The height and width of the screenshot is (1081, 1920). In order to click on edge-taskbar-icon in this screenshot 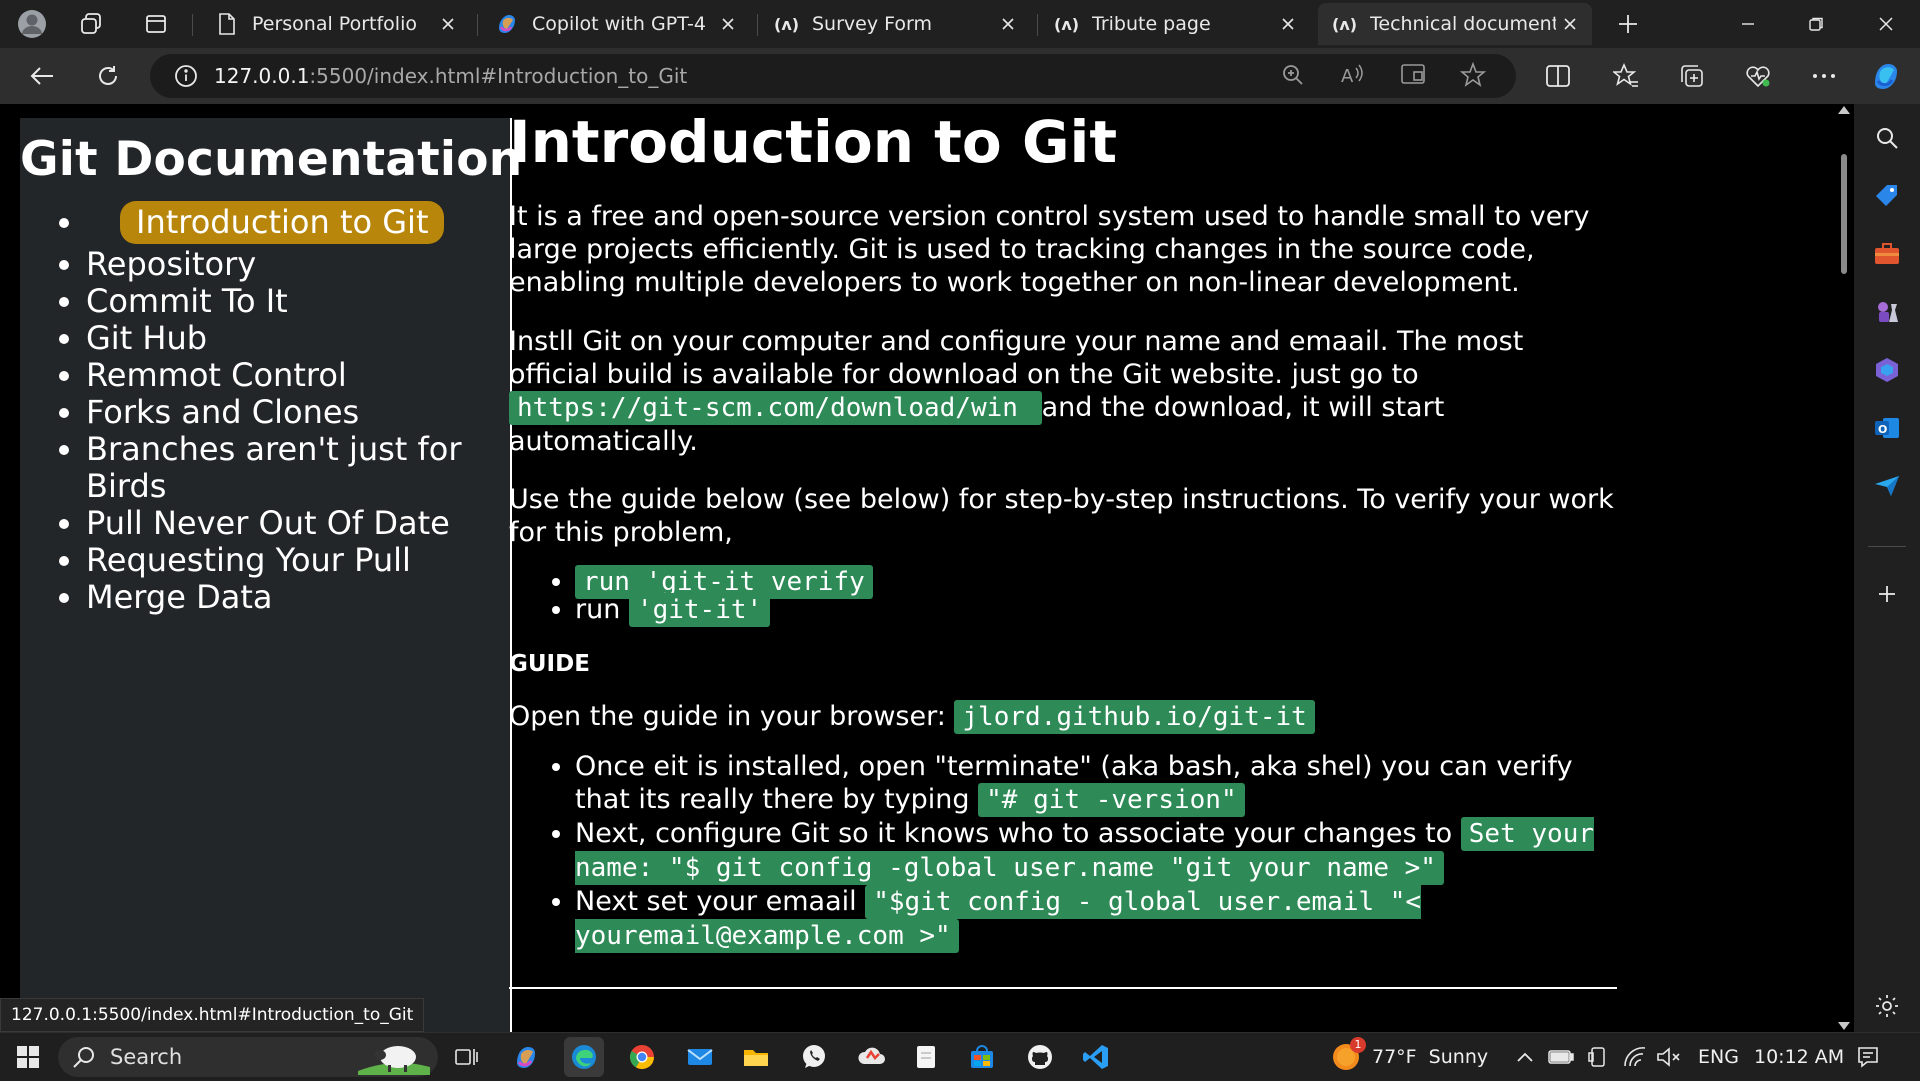, I will do `click(584, 1057)`.